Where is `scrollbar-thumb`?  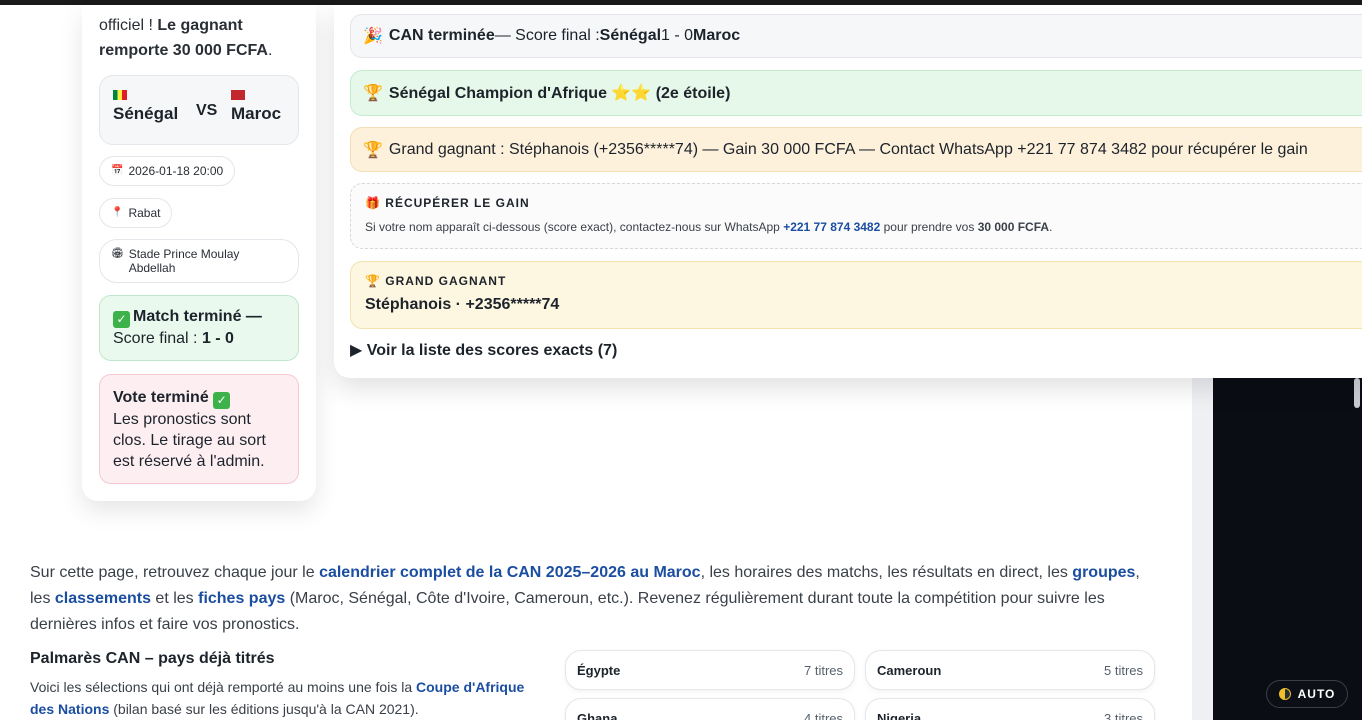 scrollbar-thumb is located at coordinates (1357, 393).